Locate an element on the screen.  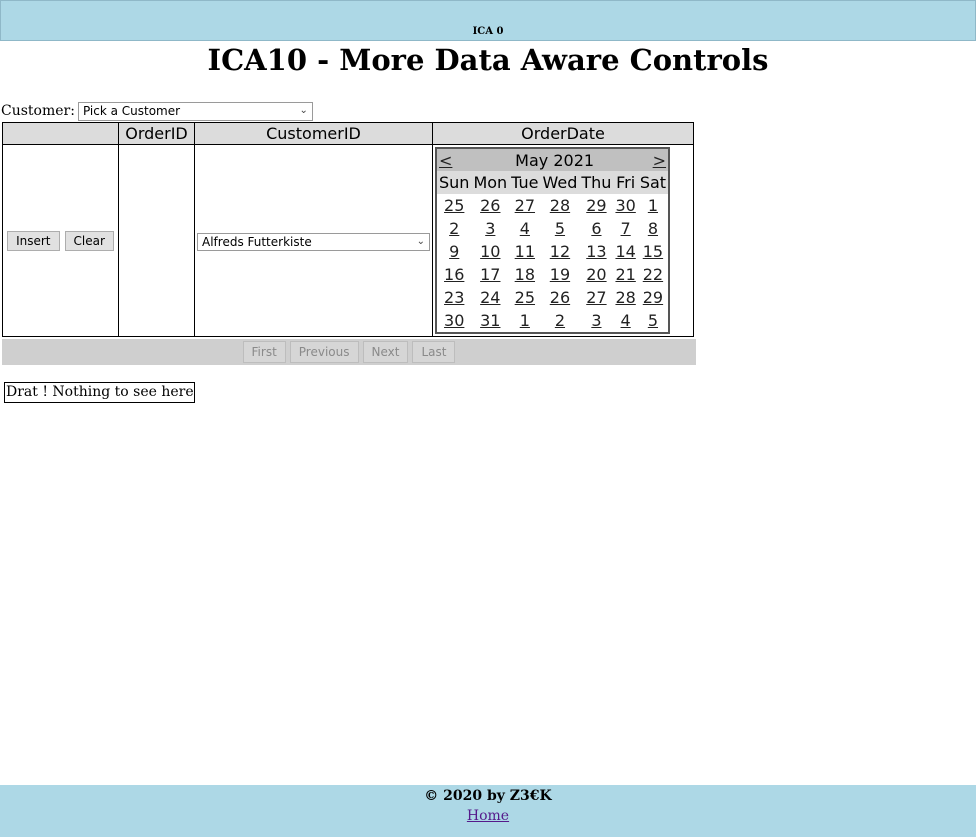
calendar-day-cell: 29 is located at coordinates (596, 205).